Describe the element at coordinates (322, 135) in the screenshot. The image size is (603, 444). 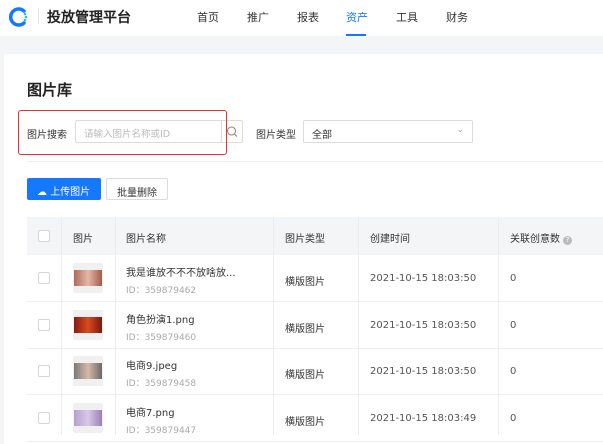
I see `type-select-value: 全部` at that location.